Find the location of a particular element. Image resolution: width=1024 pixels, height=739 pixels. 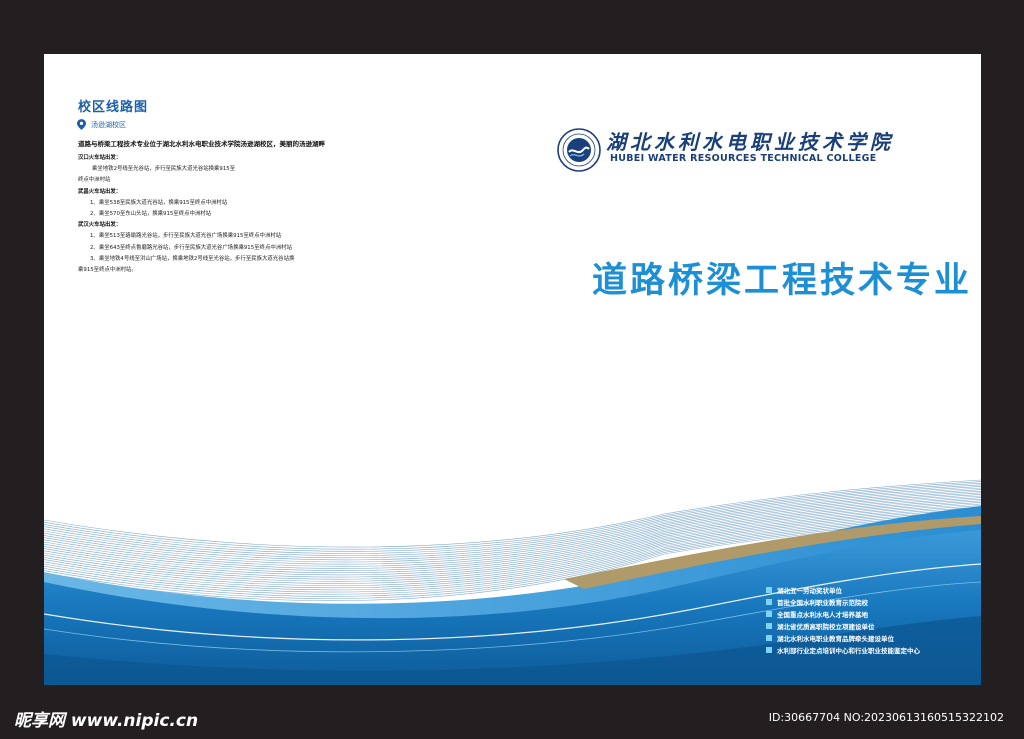

campus-name: 汤逊湖校区 is located at coordinates (108, 124).